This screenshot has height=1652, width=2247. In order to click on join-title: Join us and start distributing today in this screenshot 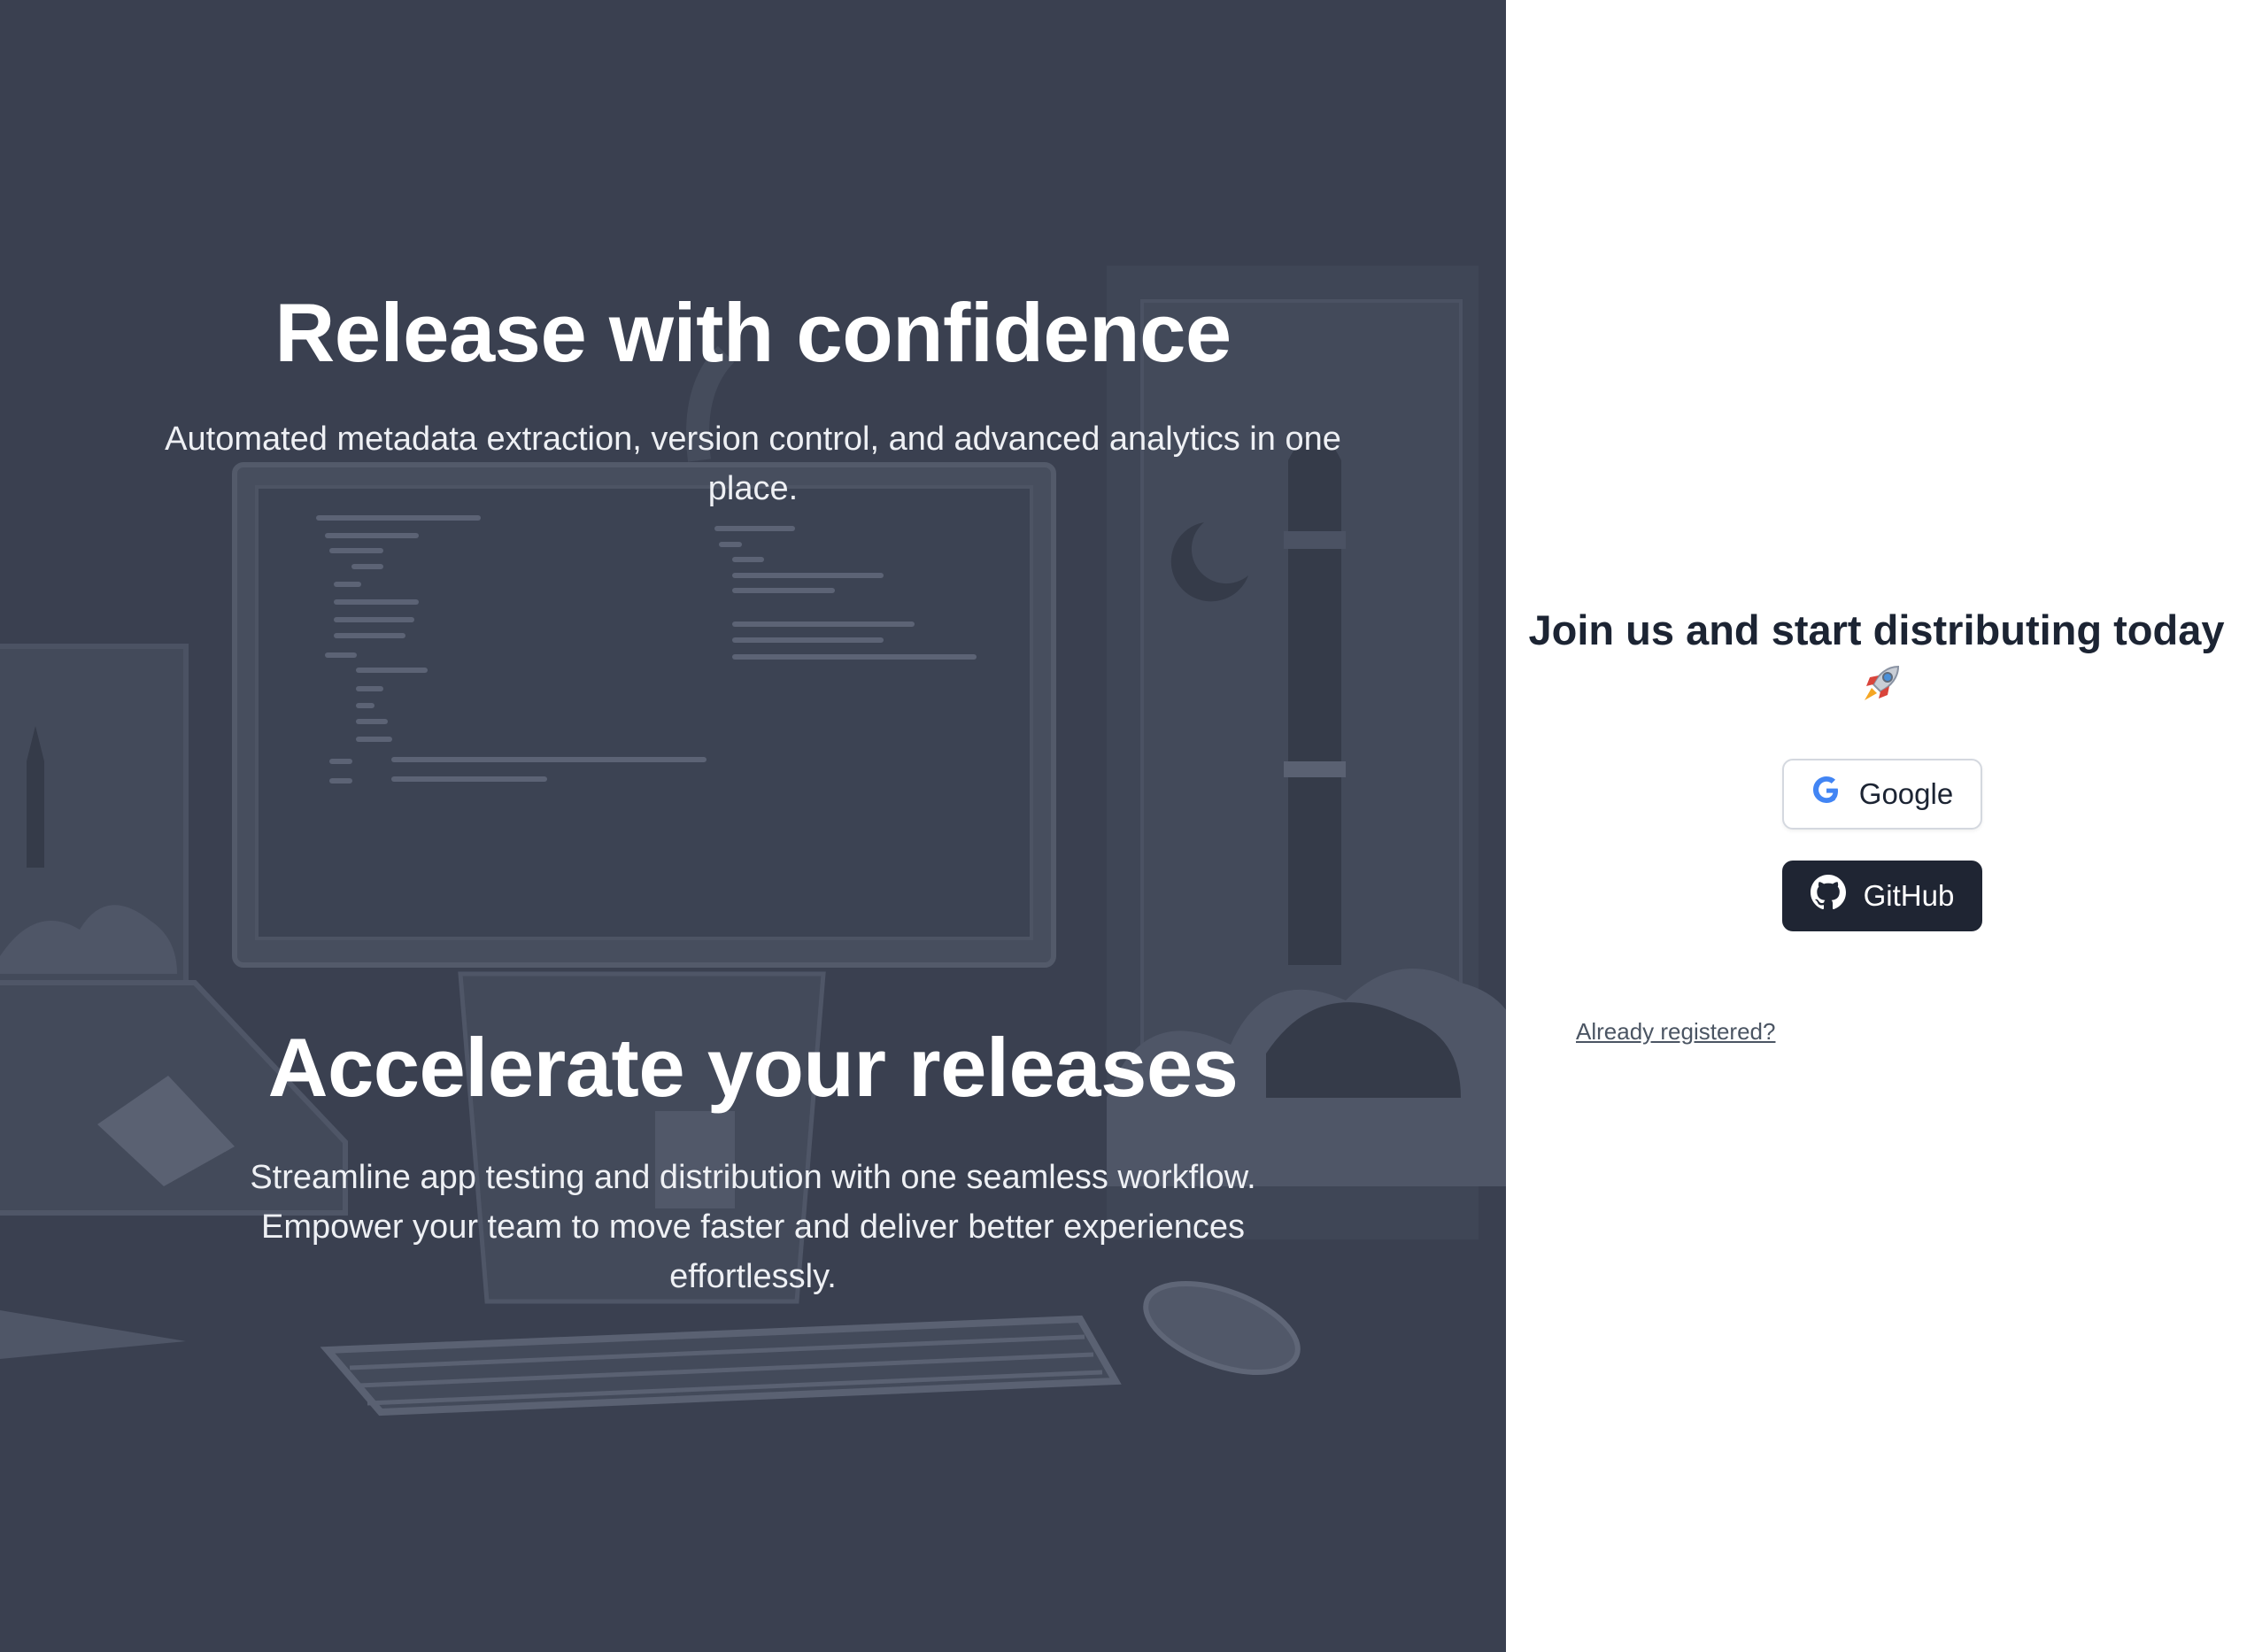, I will do `click(1876, 660)`.